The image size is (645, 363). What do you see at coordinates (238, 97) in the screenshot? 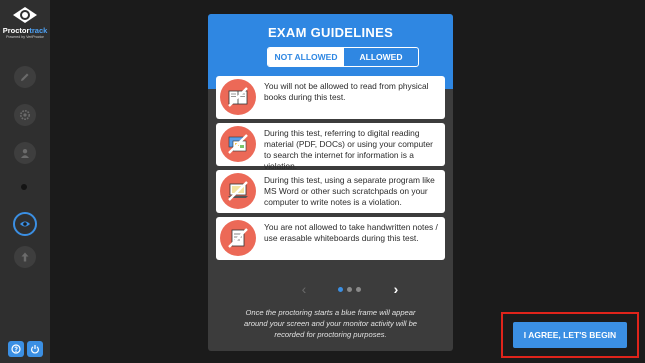
I see `book-icon` at bounding box center [238, 97].